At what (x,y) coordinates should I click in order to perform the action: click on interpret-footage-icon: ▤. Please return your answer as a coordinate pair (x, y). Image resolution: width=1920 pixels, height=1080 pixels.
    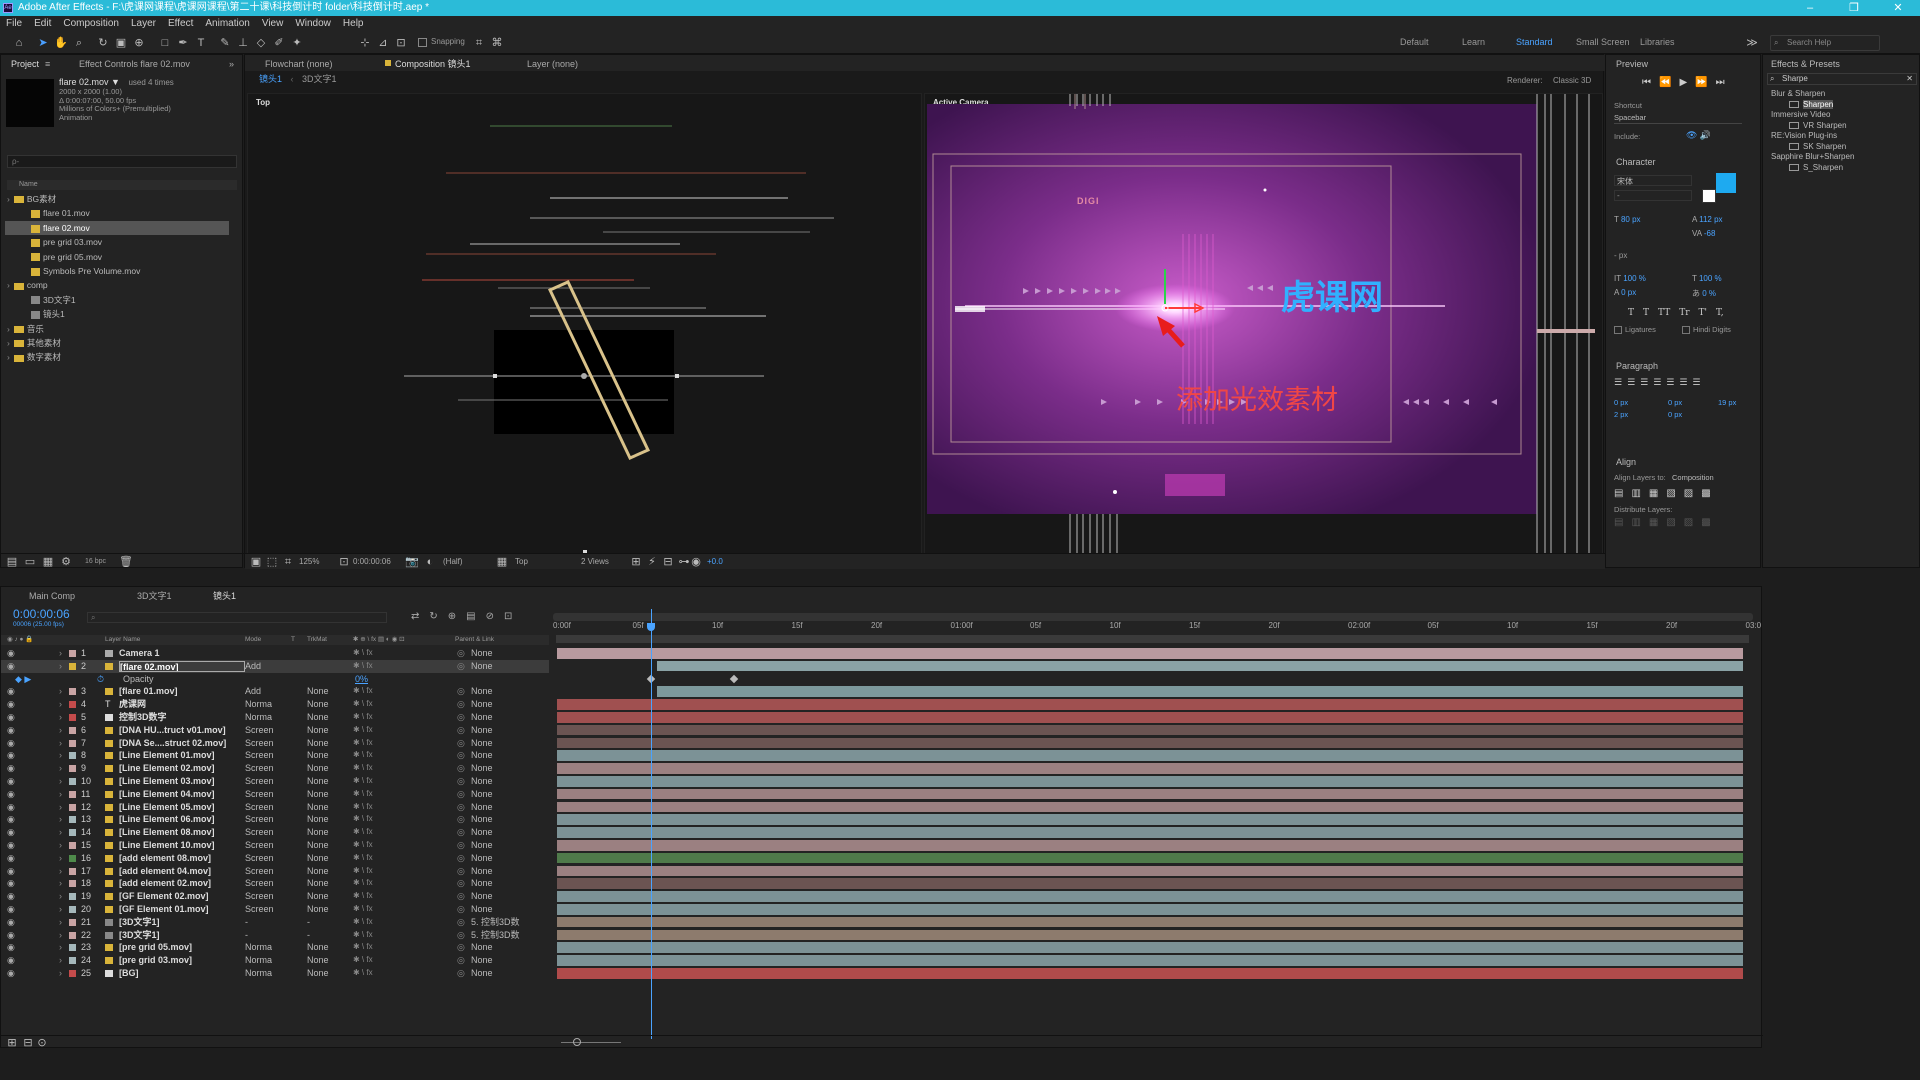
    Looking at the image, I should click on (12, 562).